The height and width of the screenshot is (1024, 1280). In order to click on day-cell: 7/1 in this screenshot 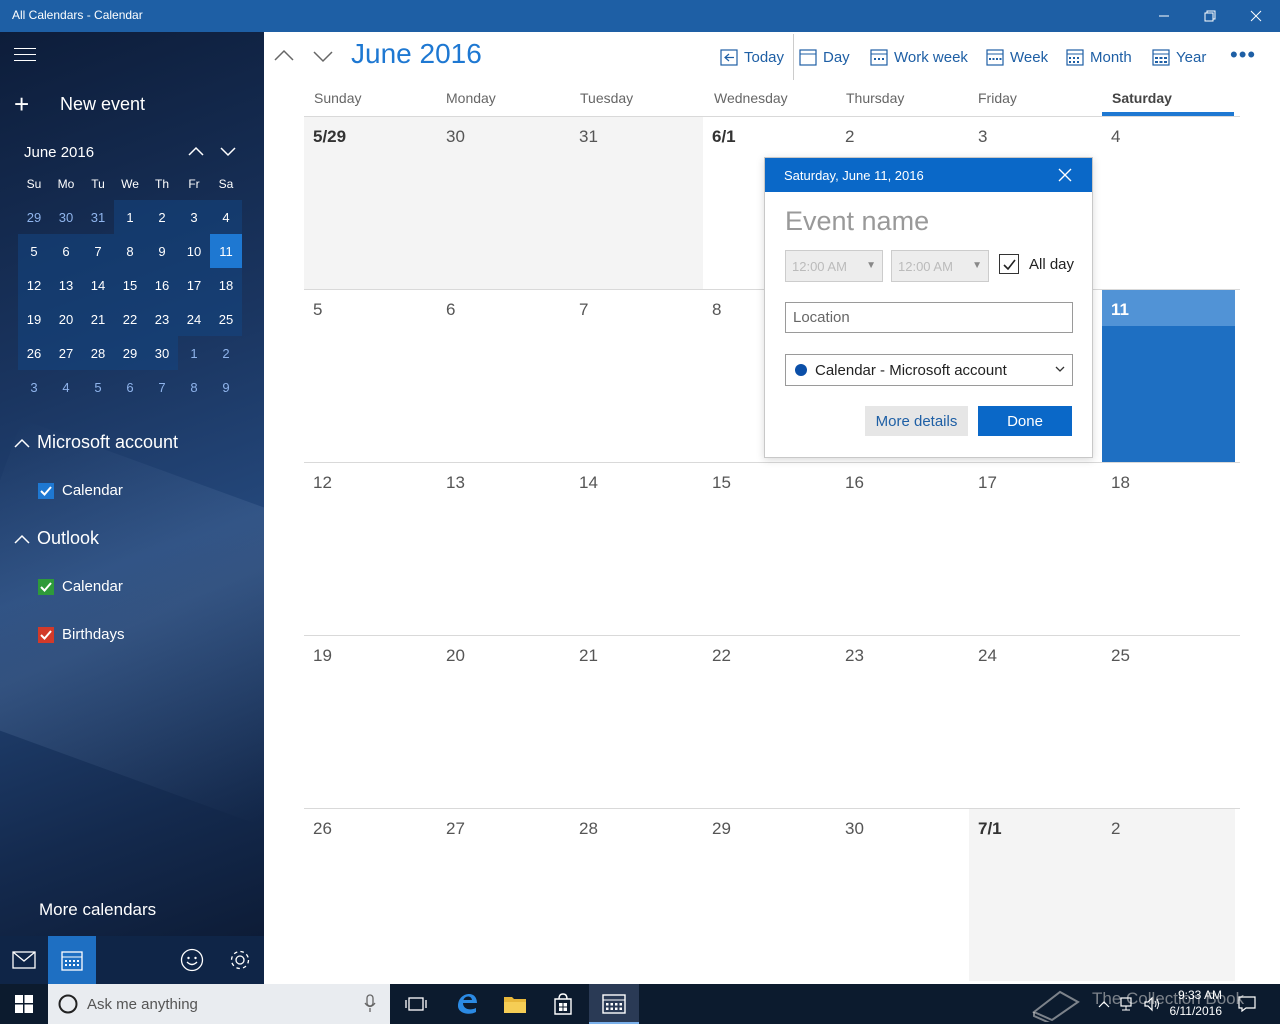, I will do `click(1035, 895)`.